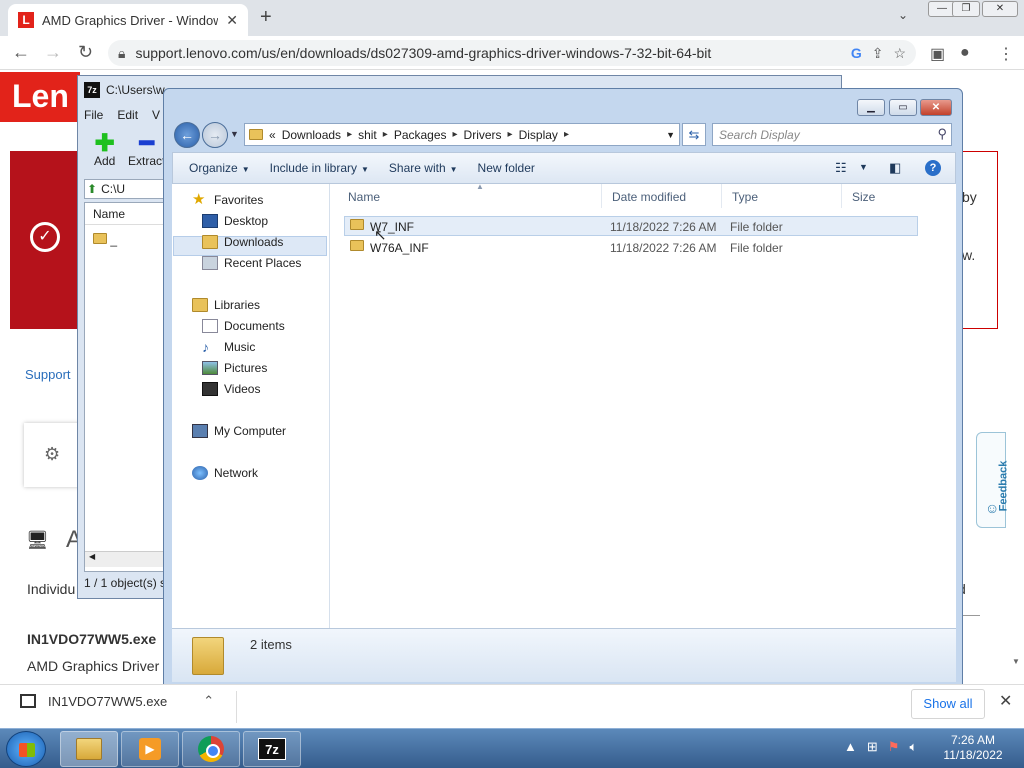 This screenshot has width=1024, height=768. Describe the element at coordinates (272, 135) in the screenshot. I see `breadcrumb-overflow: «` at that location.